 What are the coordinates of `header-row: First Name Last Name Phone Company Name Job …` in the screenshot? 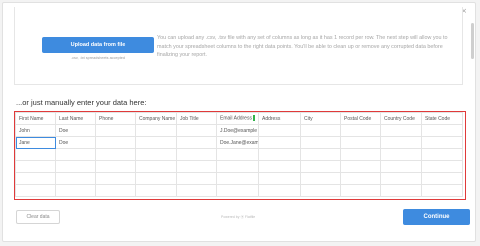 It's located at (239, 118).